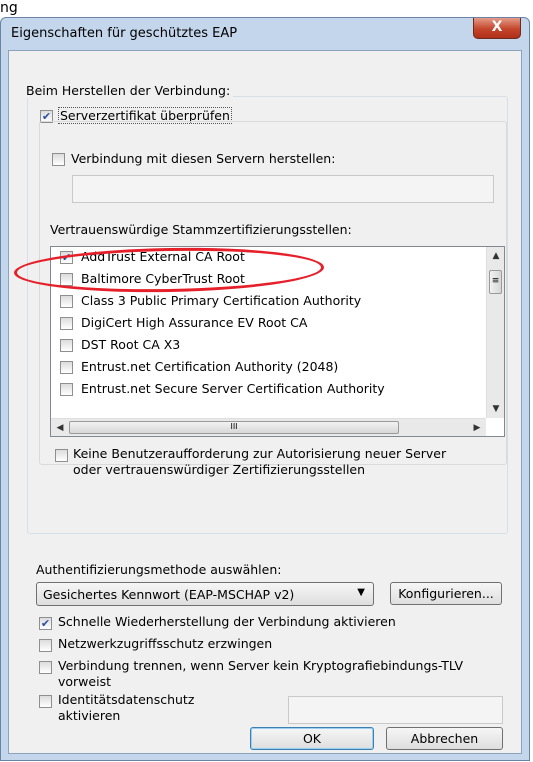 This screenshot has width=533, height=762. I want to click on background-text: ng, so click(9, 8).